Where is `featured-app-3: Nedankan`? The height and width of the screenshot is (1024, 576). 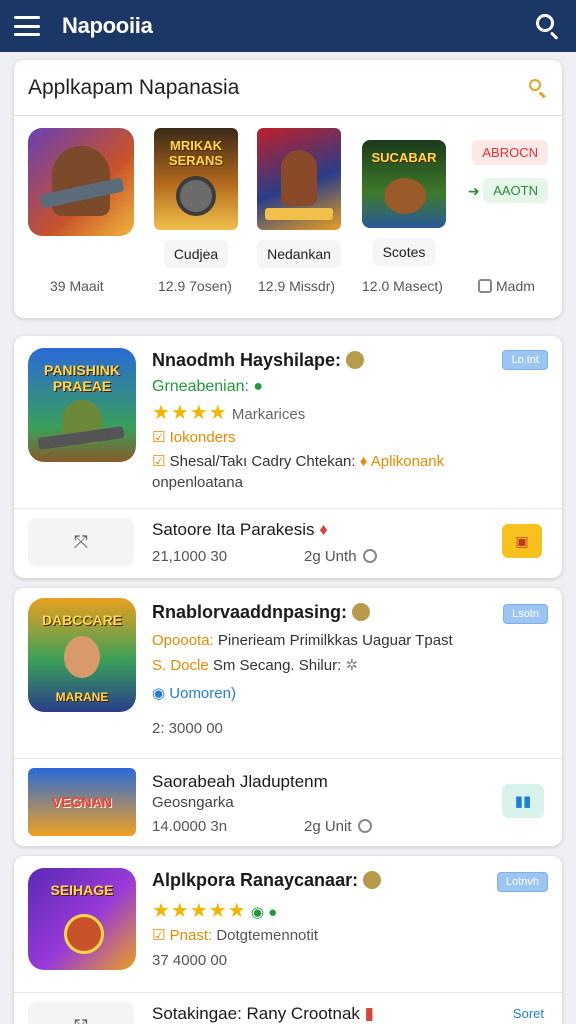
featured-app-3: Nedankan is located at coordinates (299, 198).